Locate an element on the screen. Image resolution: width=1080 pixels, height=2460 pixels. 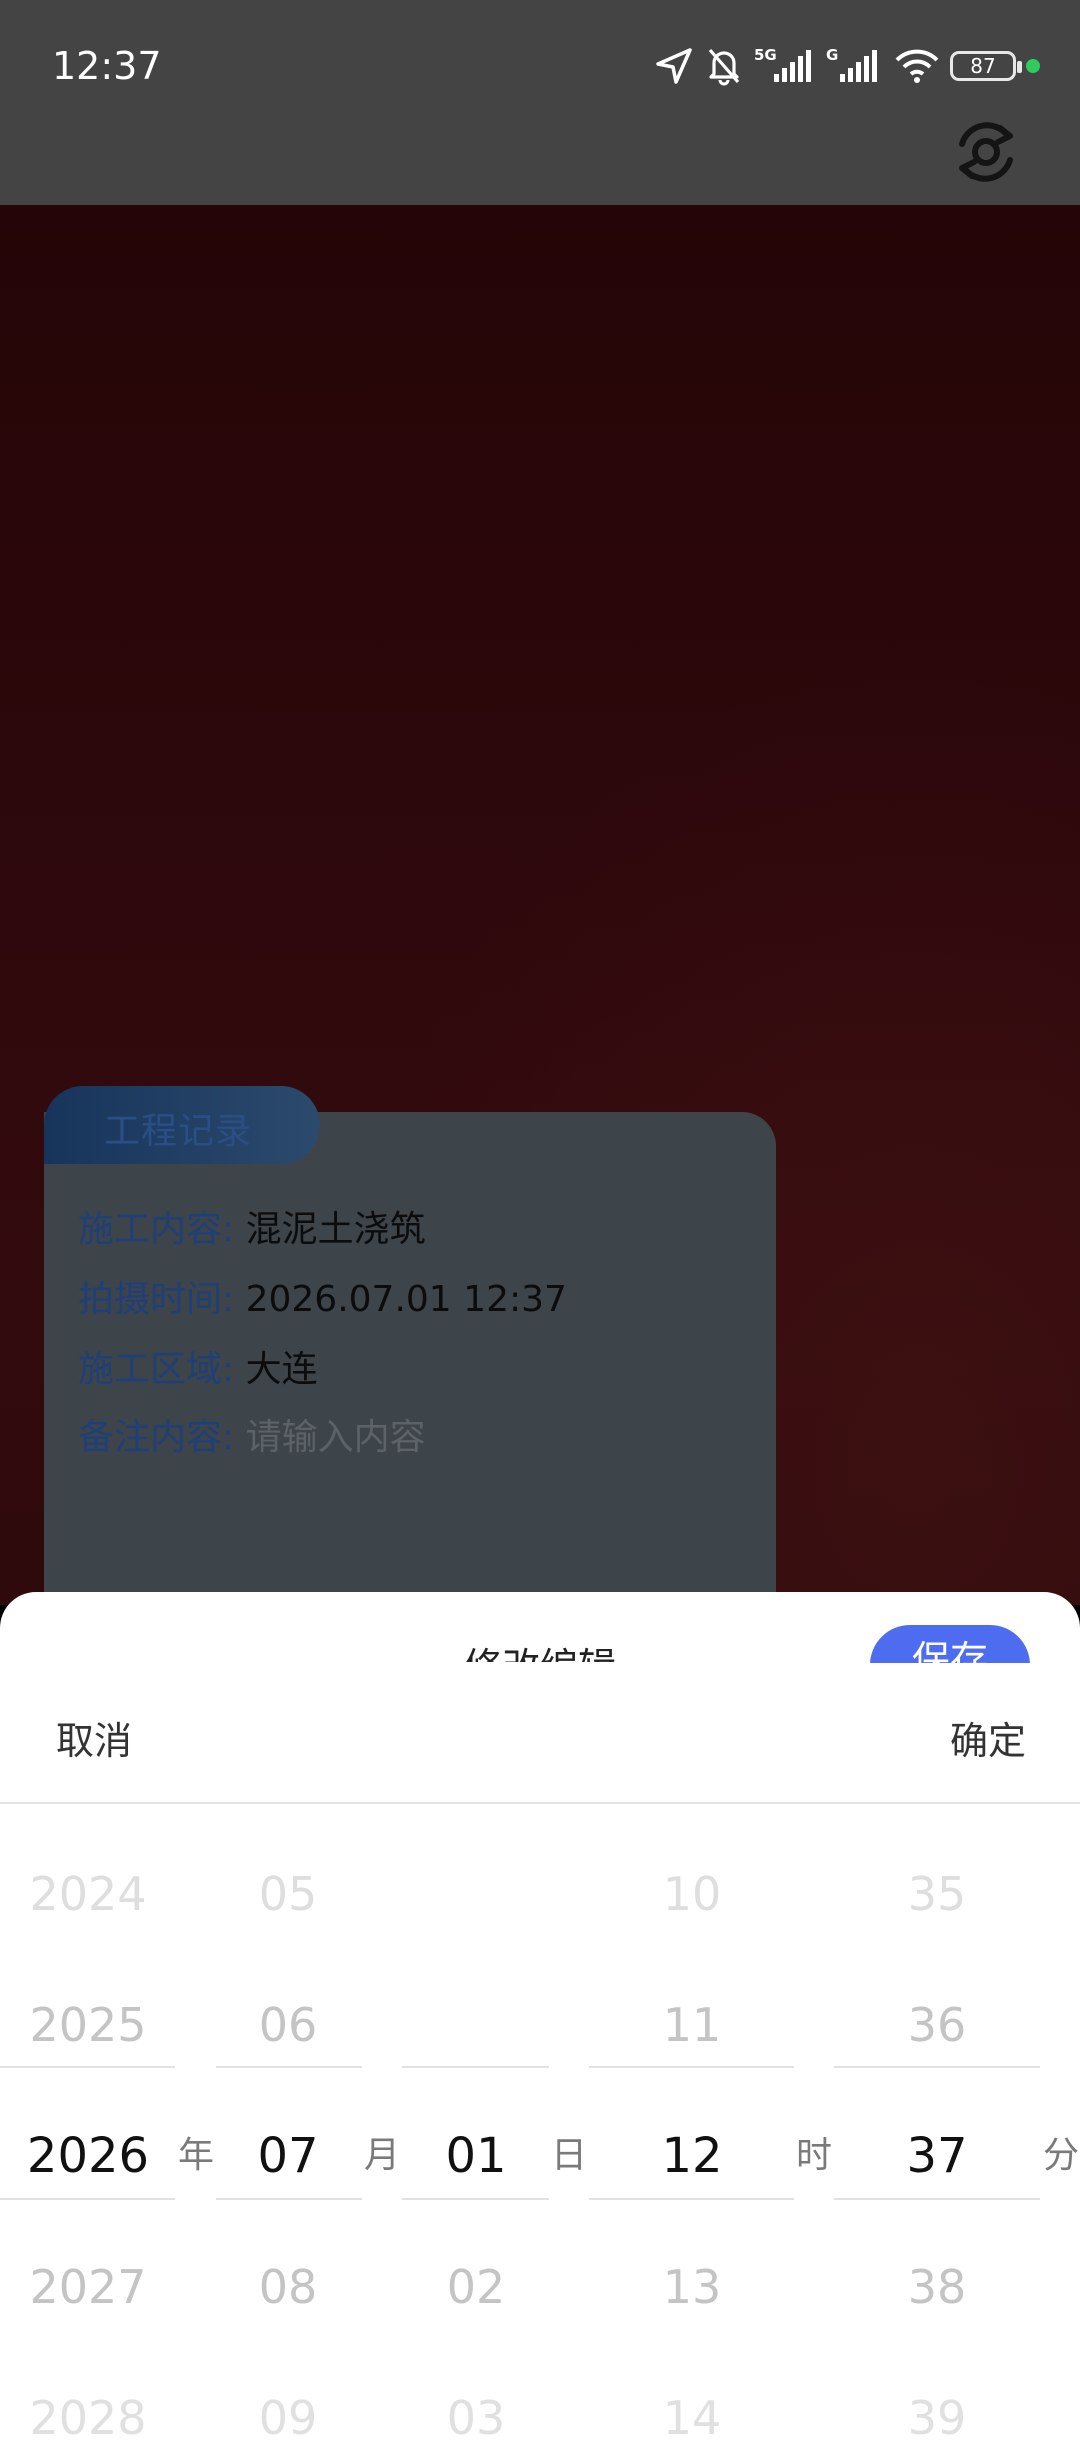
card-row-key: 施工内容: is located at coordinates (156, 1229).